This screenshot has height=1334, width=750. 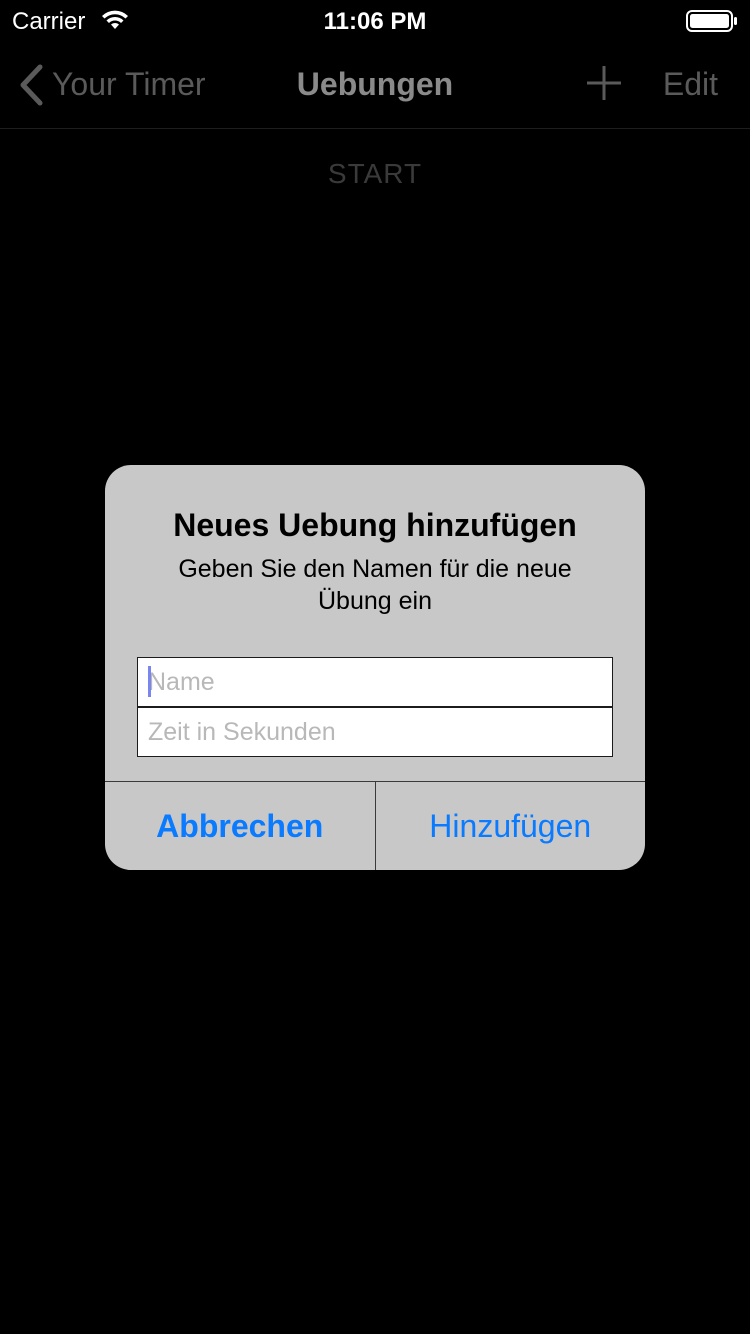 What do you see at coordinates (604, 83) in the screenshot?
I see `plus-icon` at bounding box center [604, 83].